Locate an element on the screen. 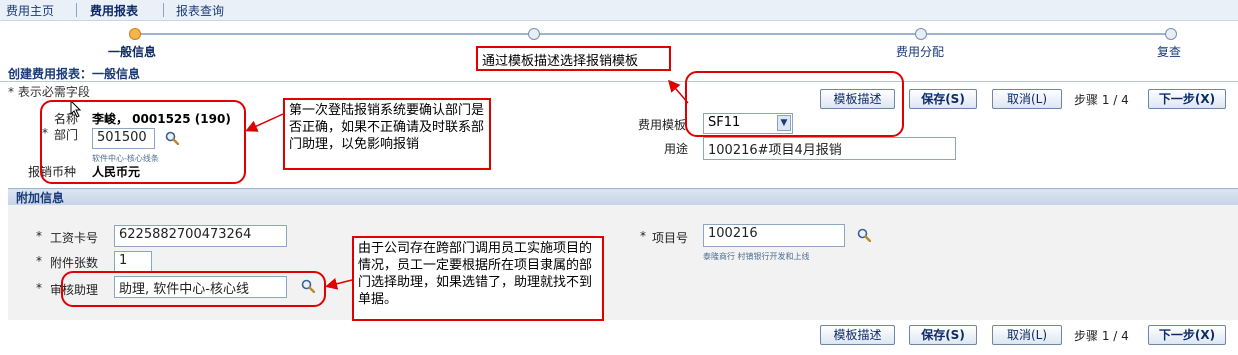  save-button-bottom: 保存(S) is located at coordinates (943, 335).